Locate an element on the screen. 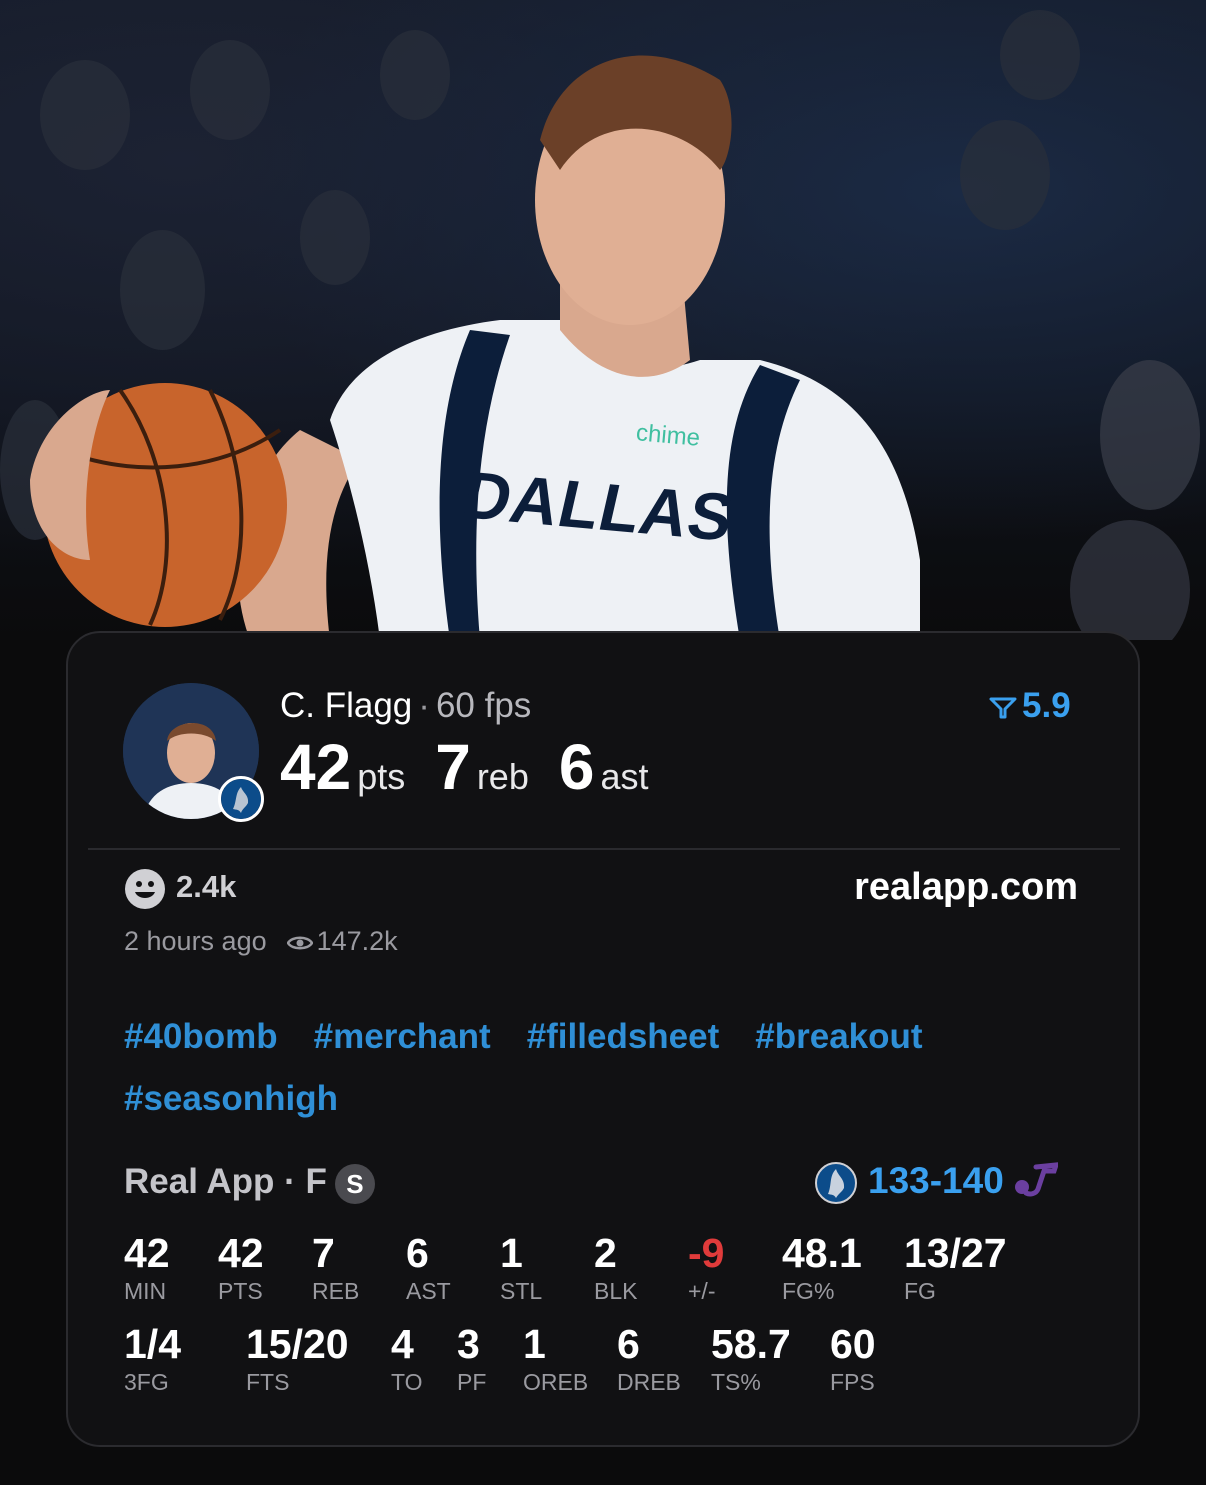 The width and height of the screenshot is (1206, 1485). headline-stats: 42 pts 7 reb 6 ast is located at coordinates (479, 767).